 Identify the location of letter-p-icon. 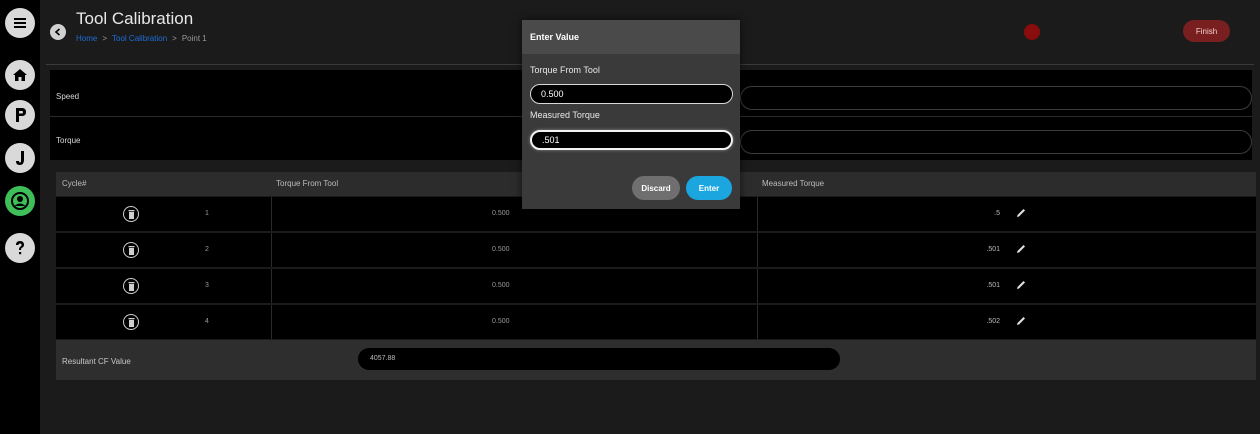
(20, 115).